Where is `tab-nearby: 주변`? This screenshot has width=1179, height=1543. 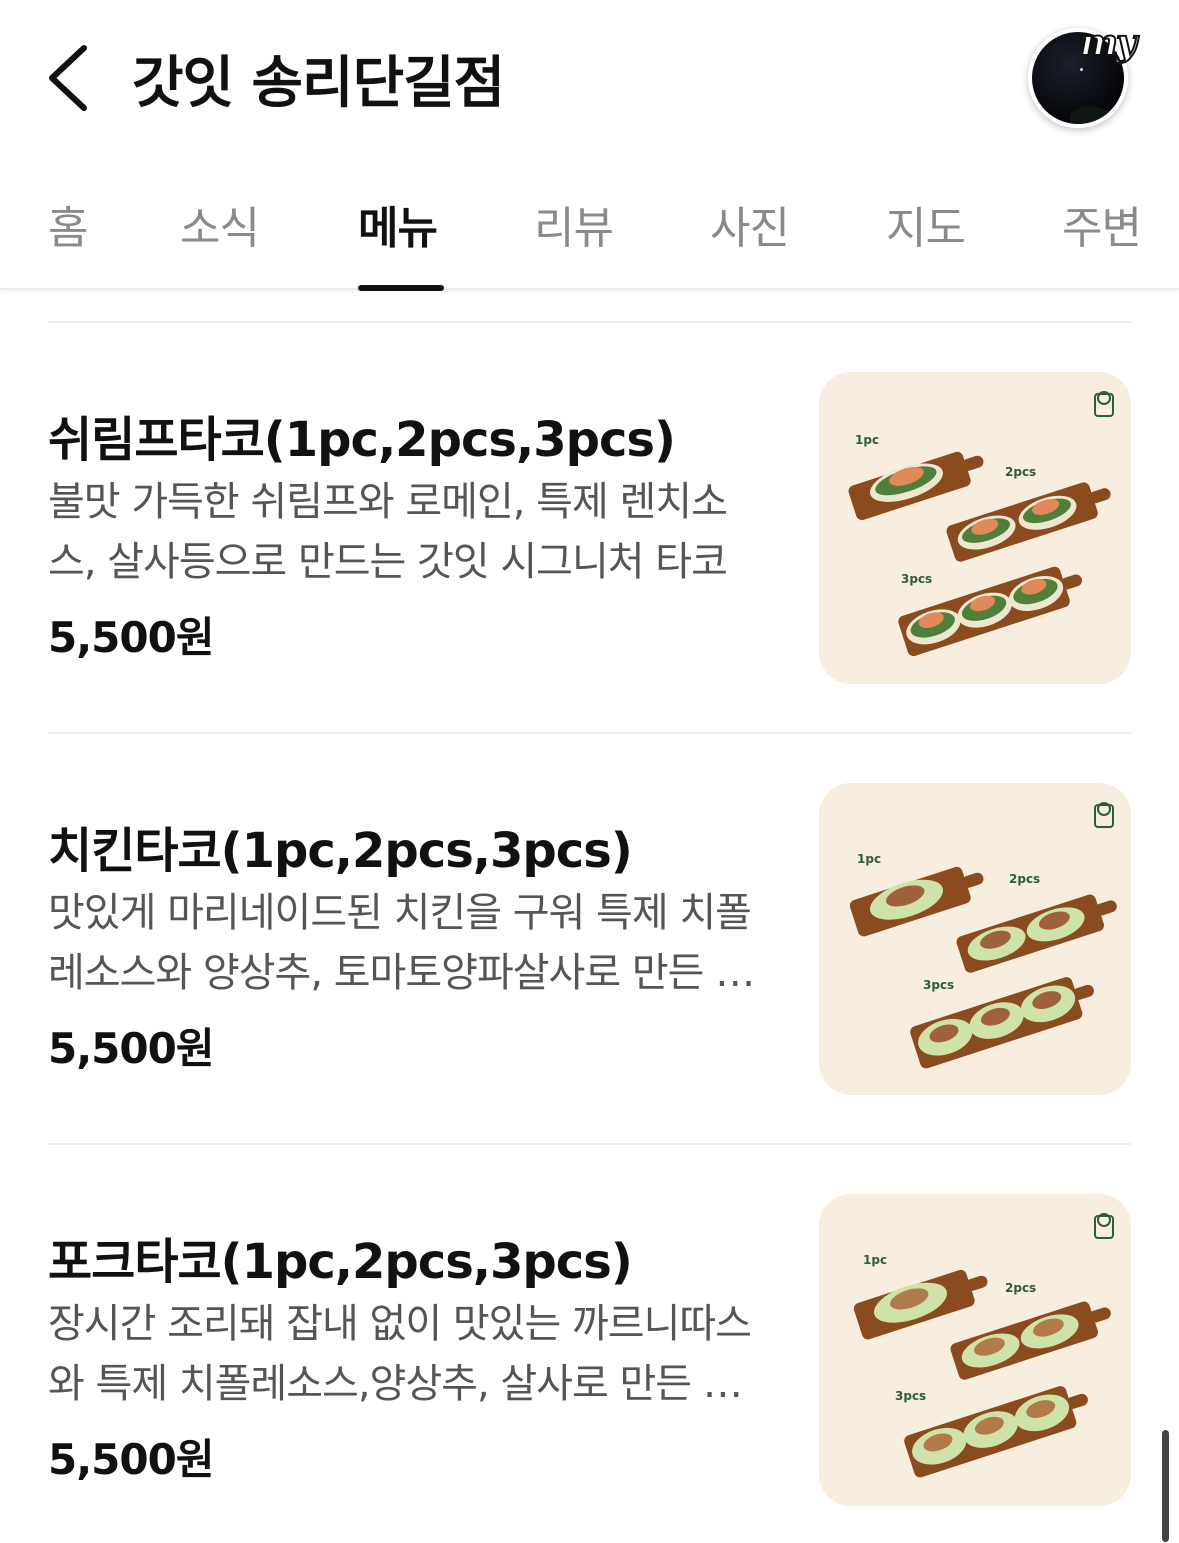
tab-nearby: 주변 is located at coordinates (1102, 224).